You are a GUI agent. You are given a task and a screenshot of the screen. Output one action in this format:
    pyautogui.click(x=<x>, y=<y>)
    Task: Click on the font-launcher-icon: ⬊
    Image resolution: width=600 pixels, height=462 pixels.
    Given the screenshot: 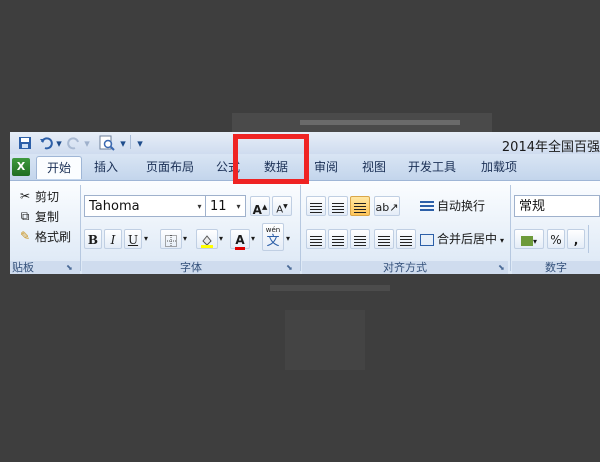 What is the action you would take?
    pyautogui.click(x=289, y=267)
    